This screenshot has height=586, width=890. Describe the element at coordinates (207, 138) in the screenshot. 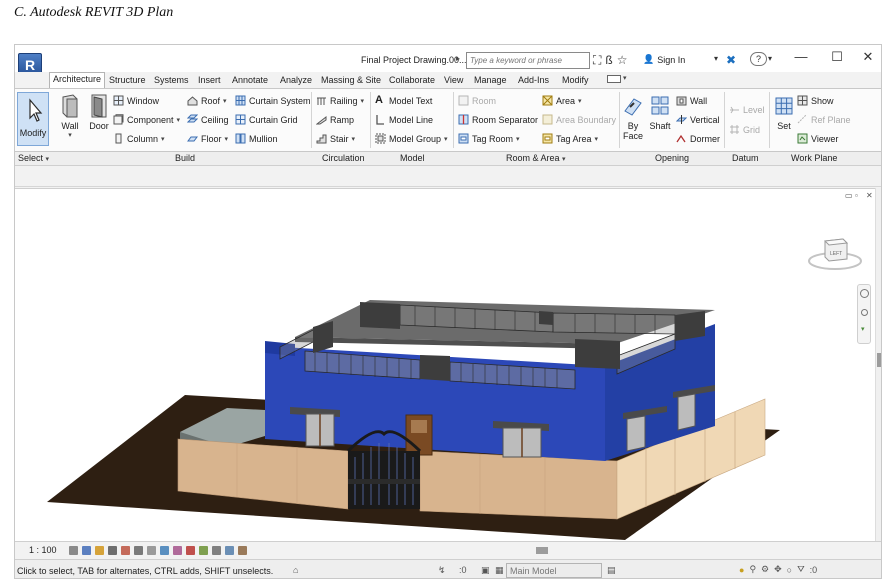

I see `floor-button: Floor ▾` at that location.